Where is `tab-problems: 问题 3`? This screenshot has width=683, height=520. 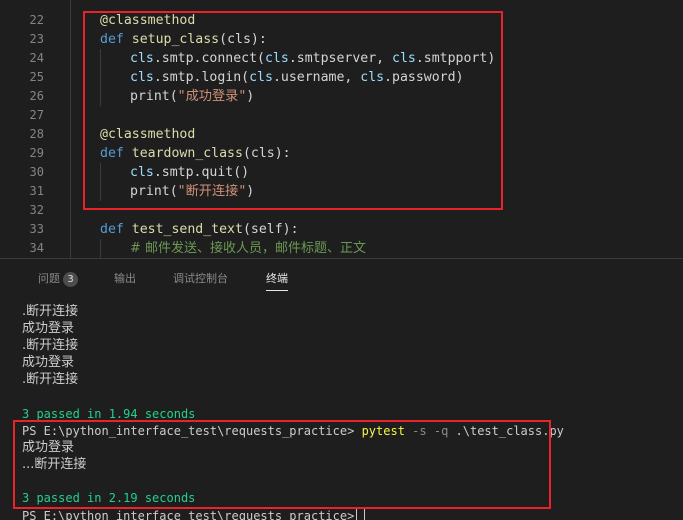 tab-problems: 问题 3 is located at coordinates (58, 279).